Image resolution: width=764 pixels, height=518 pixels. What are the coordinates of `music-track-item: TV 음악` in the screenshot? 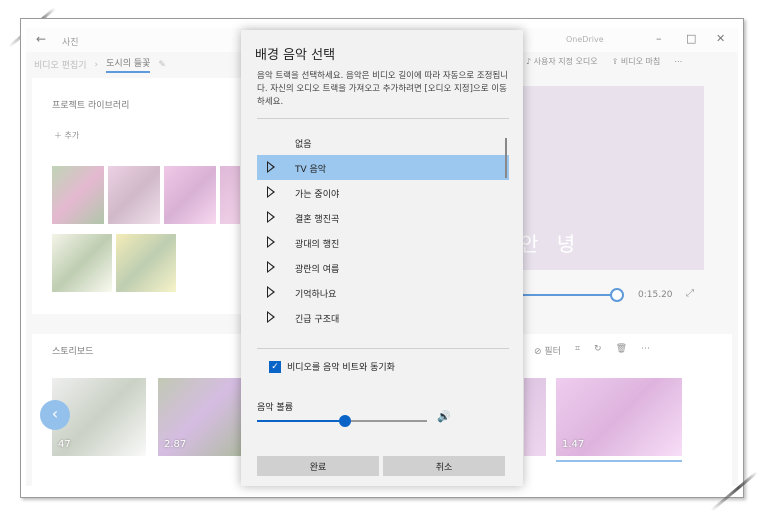 It's located at (383, 167).